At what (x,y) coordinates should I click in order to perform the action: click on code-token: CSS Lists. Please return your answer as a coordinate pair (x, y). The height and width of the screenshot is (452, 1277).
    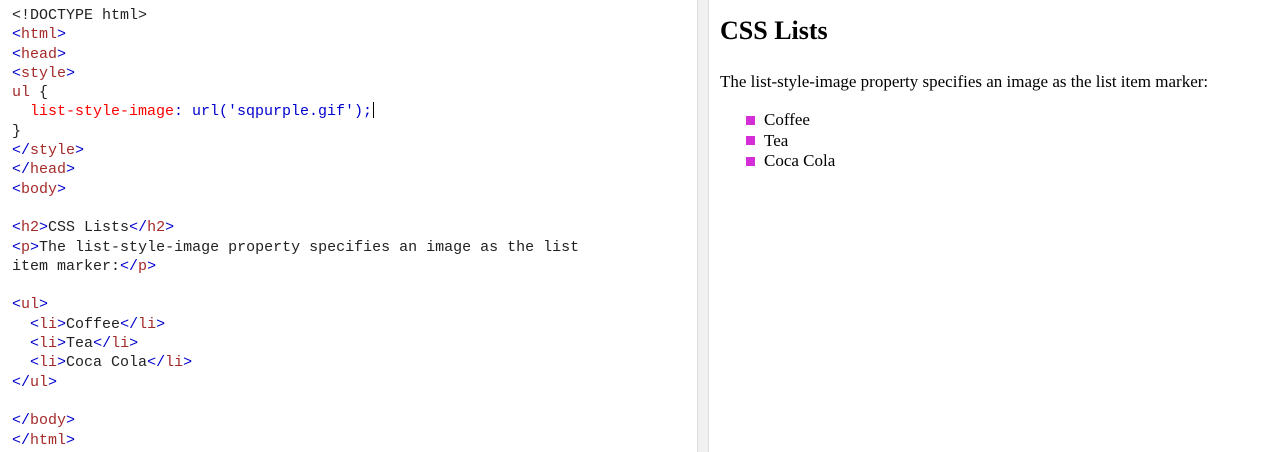
    Looking at the image, I should click on (89, 228).